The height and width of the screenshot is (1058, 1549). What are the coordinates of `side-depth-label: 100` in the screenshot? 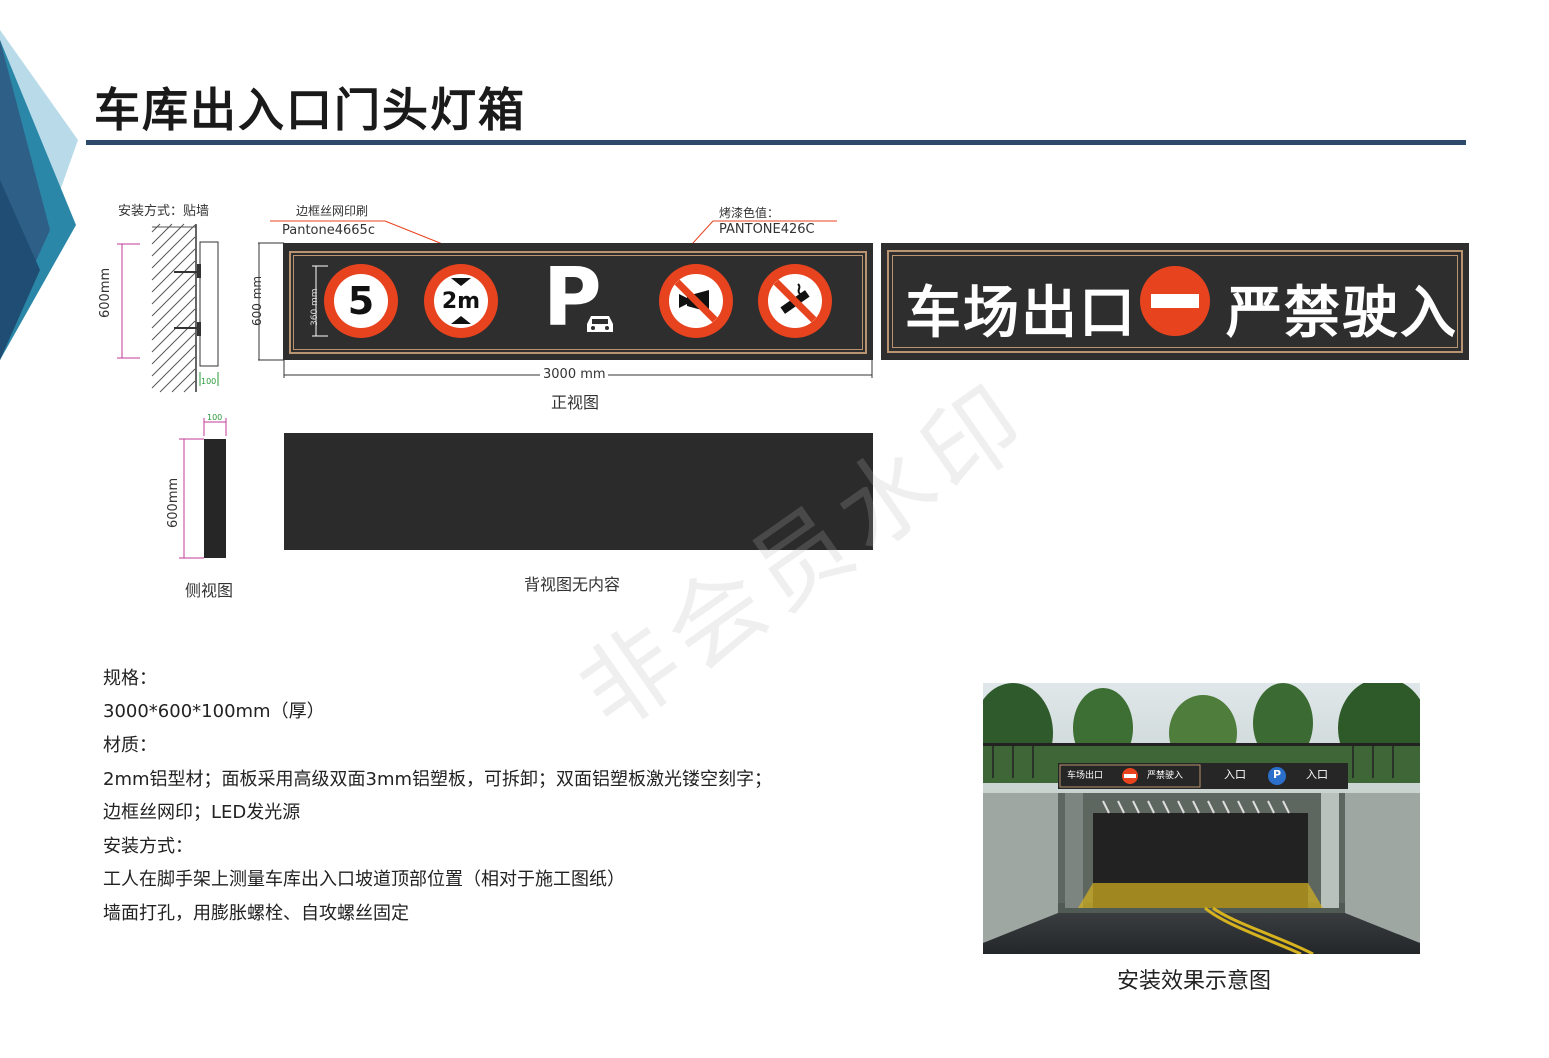 It's located at (215, 417).